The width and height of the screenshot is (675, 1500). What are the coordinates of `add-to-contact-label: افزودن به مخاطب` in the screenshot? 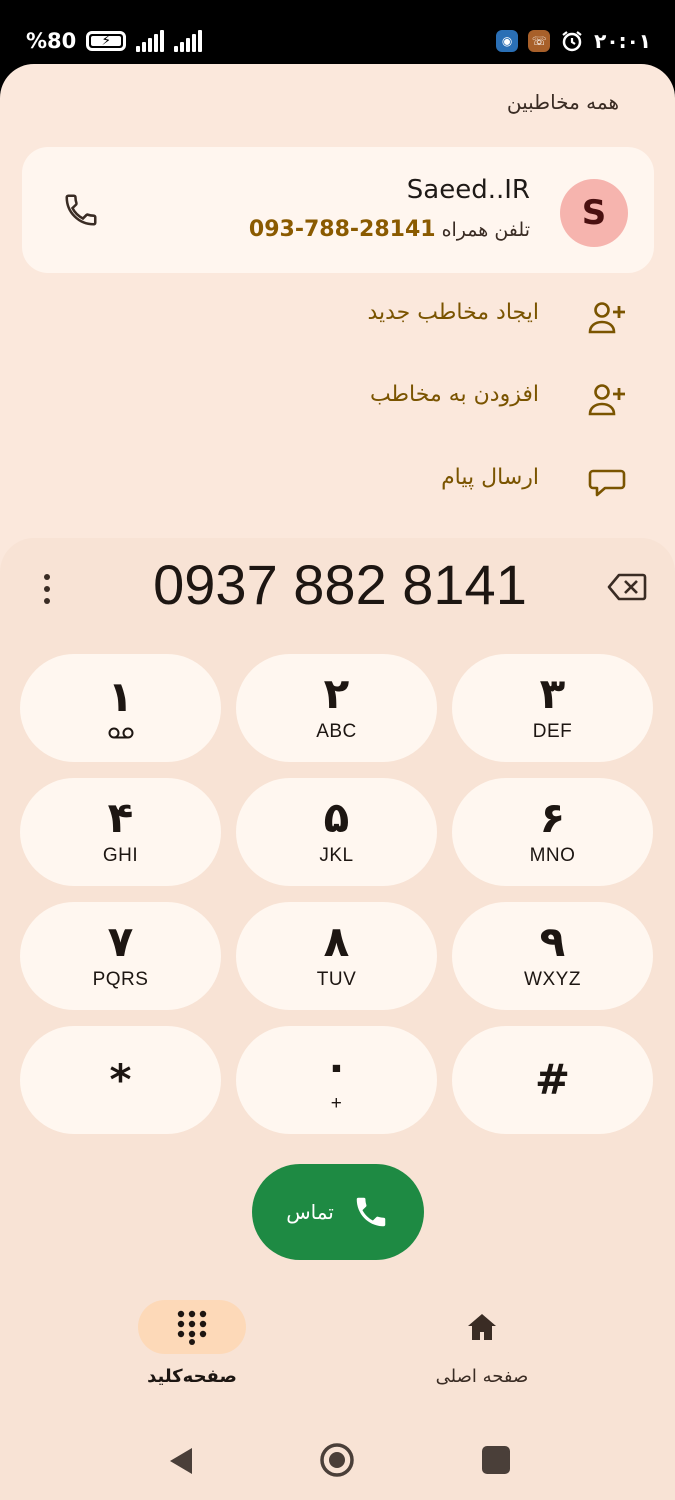 It's located at (454, 394).